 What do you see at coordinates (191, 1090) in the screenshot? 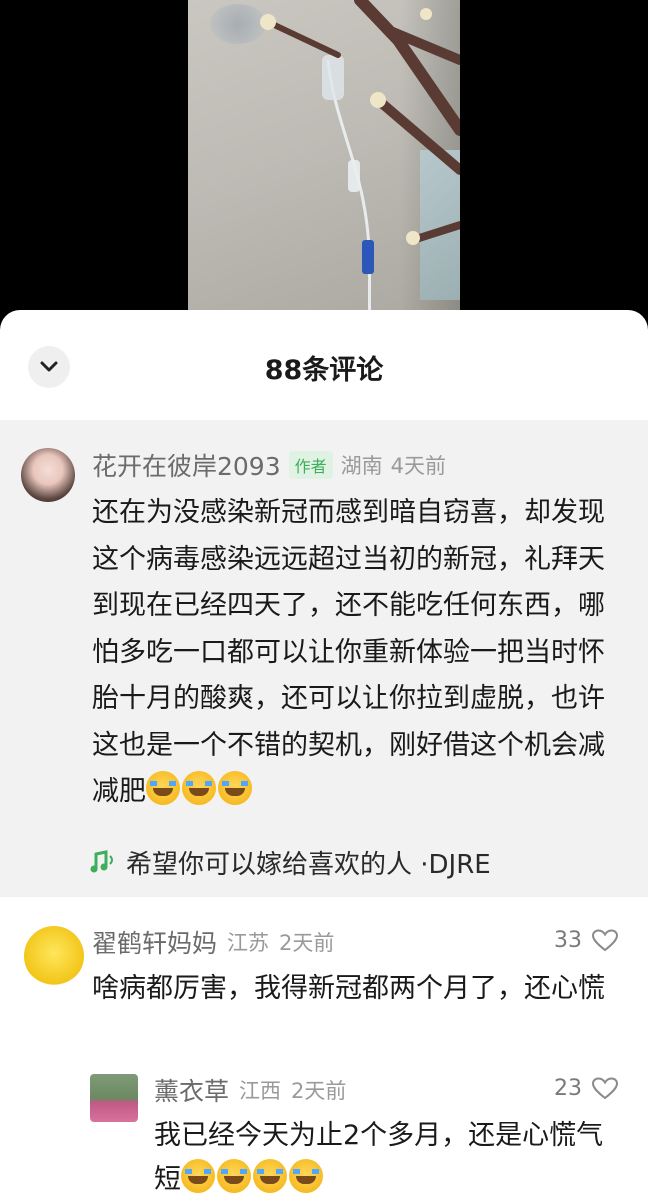
I see `username: 薰衣草` at bounding box center [191, 1090].